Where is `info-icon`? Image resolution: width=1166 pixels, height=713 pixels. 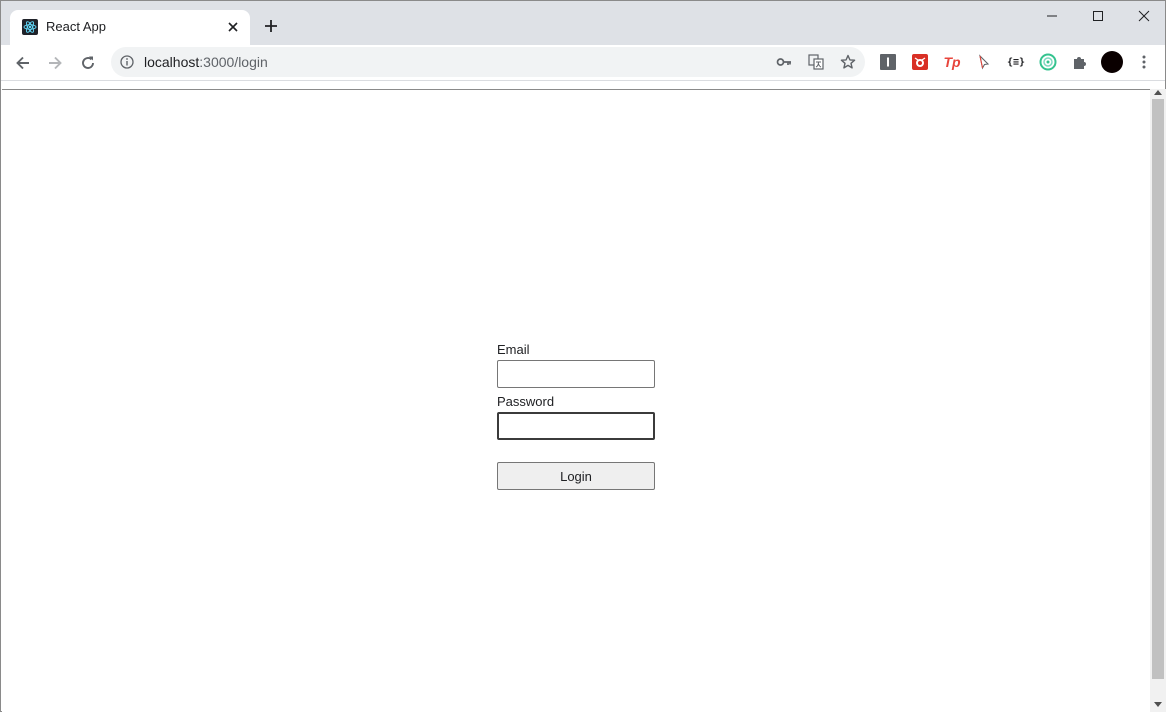 info-icon is located at coordinates (127, 62).